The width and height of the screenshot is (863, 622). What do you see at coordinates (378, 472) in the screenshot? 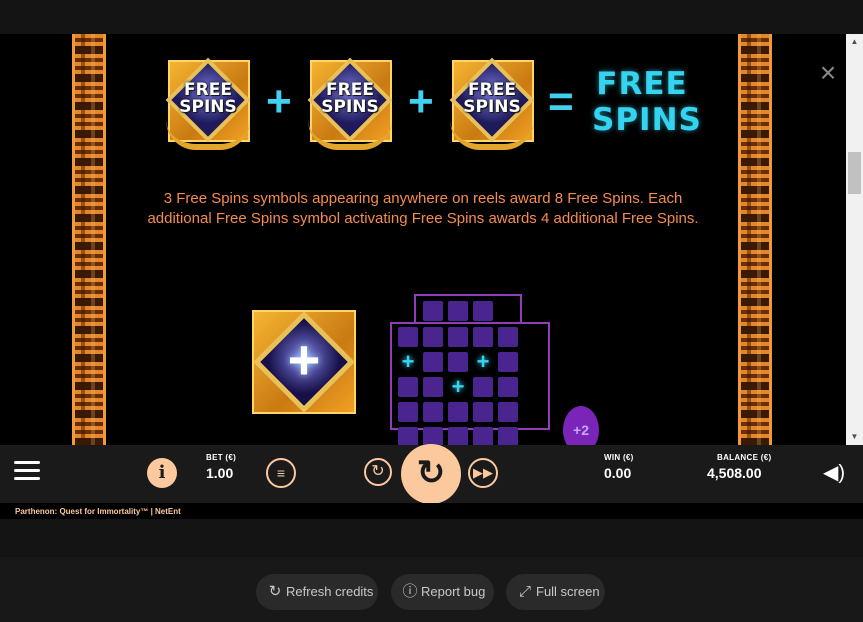
I see `autoplay-icon: ↻` at bounding box center [378, 472].